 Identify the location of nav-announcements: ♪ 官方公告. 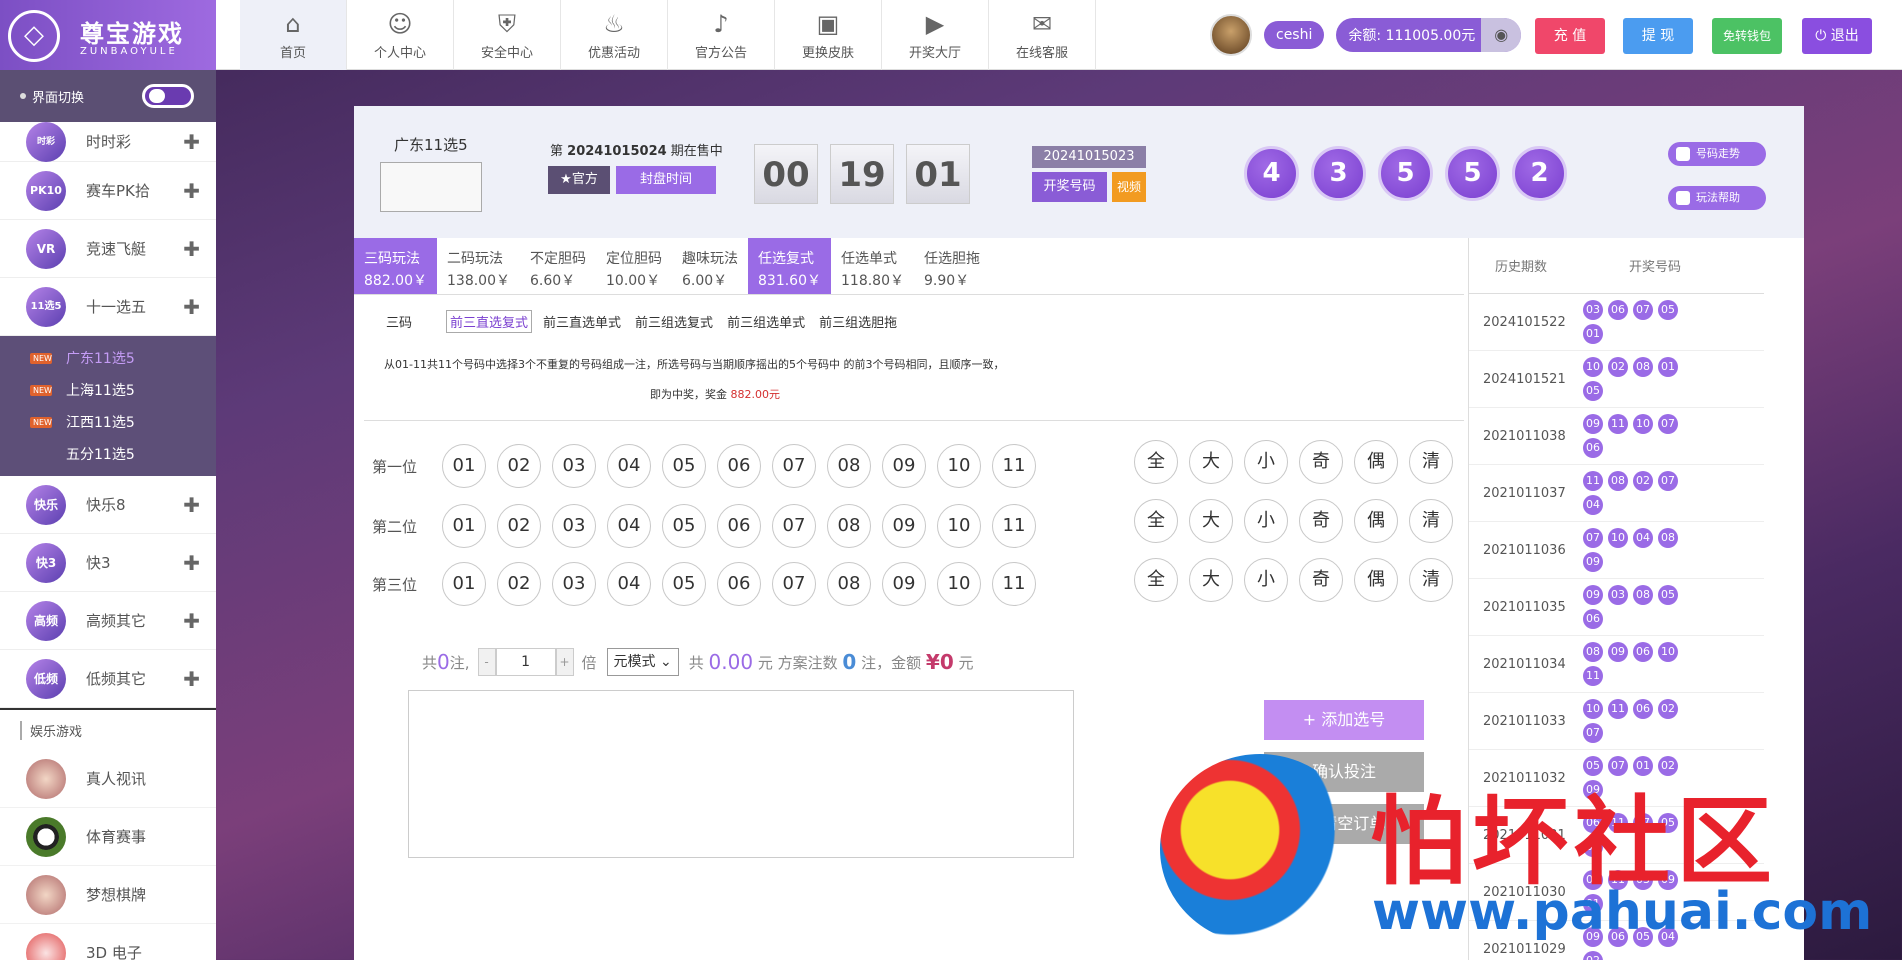
(721, 35).